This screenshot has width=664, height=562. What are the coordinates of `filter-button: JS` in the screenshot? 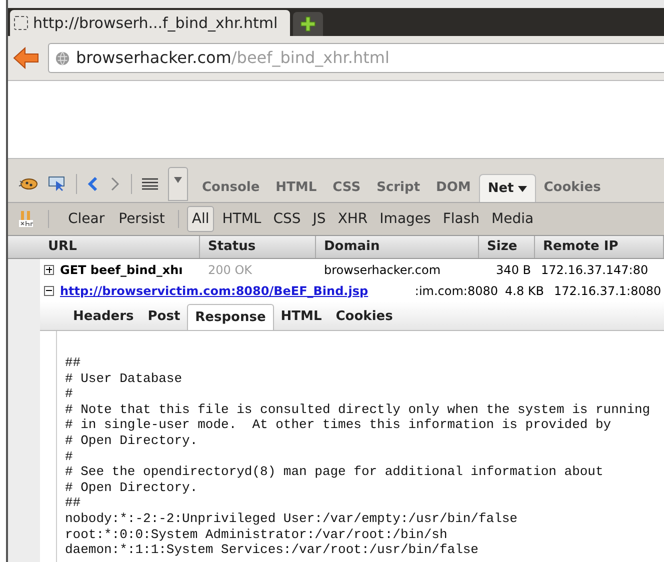 It's located at (319, 219).